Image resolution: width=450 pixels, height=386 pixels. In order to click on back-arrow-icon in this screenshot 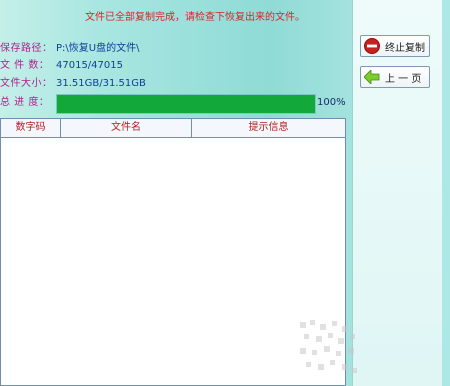, I will do `click(372, 77)`.